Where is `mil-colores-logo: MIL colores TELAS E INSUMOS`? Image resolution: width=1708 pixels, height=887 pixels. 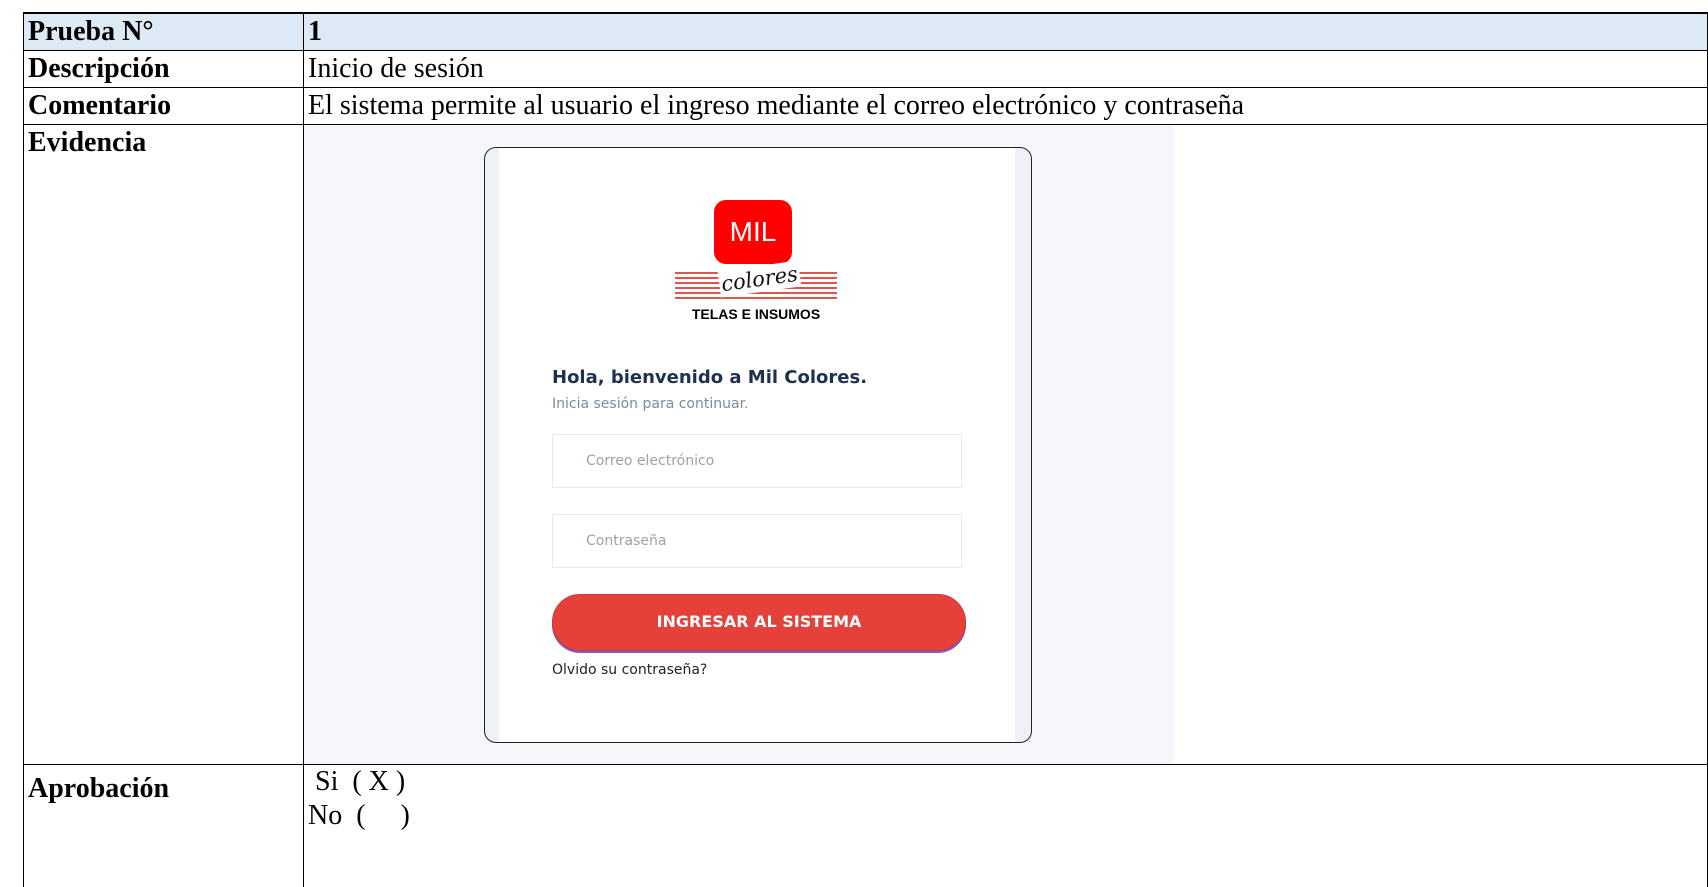
mil-colores-logo: MIL colores TELAS E INSUMOS is located at coordinates (756, 260).